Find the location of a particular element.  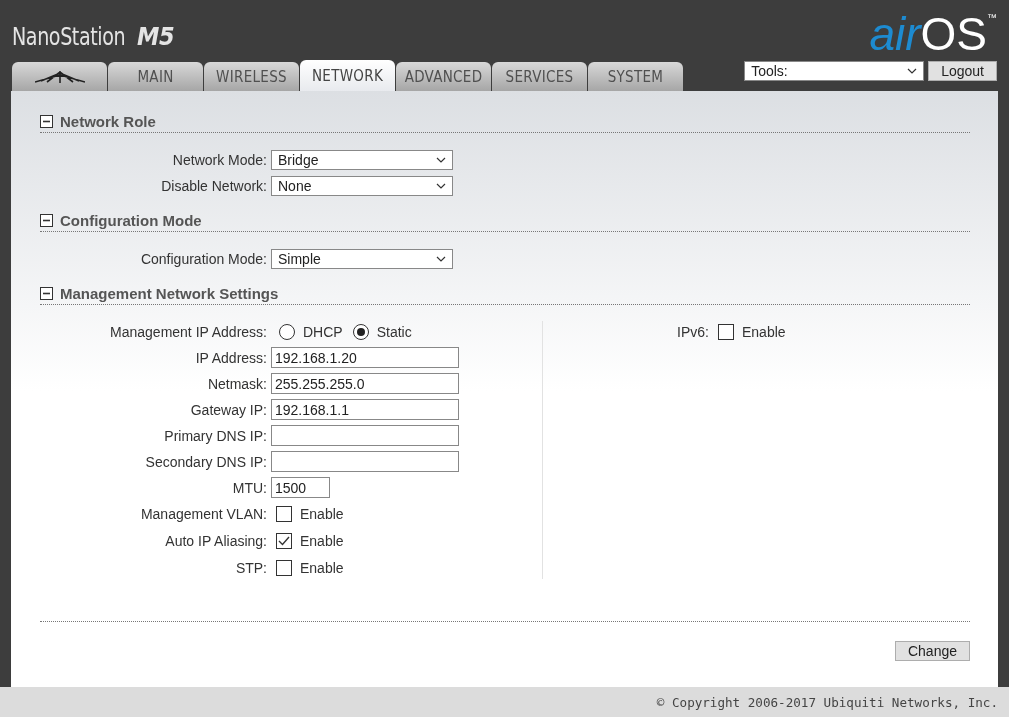

text-field: 192.168.1.20 is located at coordinates (365, 357).